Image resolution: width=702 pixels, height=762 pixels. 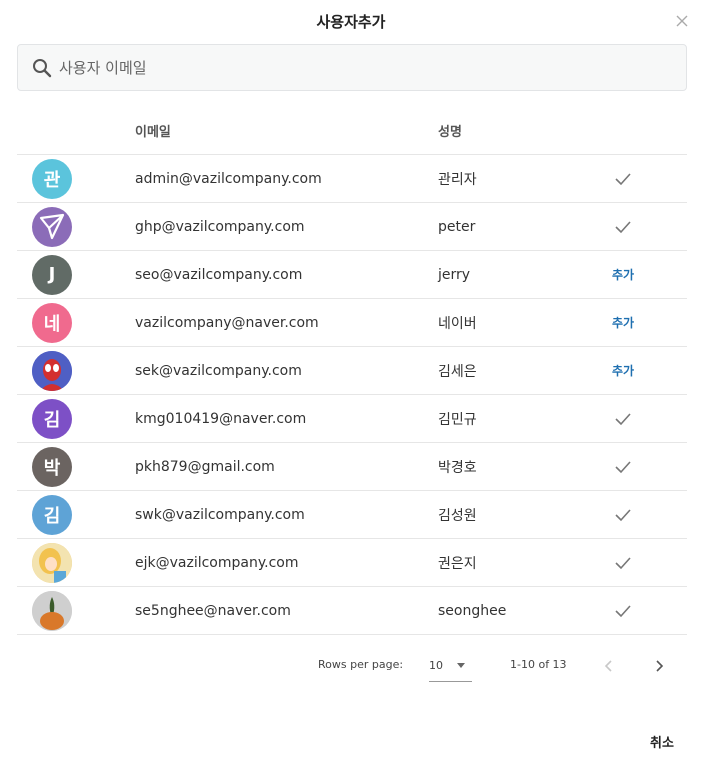 I want to click on user-email: ghp@vazilcompany.com, so click(x=220, y=226).